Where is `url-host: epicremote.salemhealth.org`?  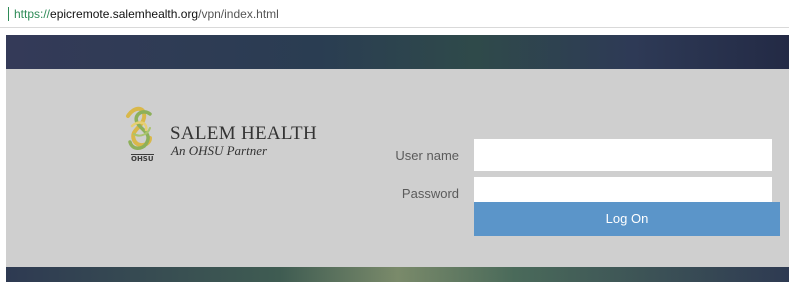 url-host: epicremote.salemhealth.org is located at coordinates (124, 14).